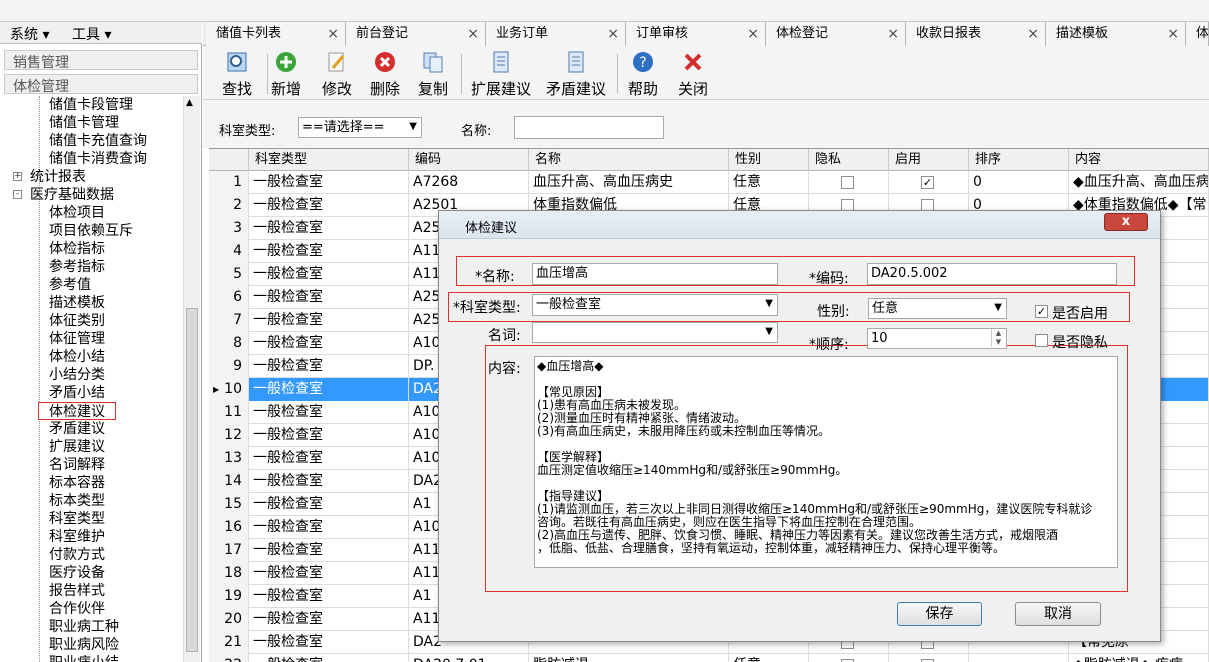 This screenshot has width=1209, height=662. Describe the element at coordinates (849, 160) in the screenshot. I see `column-header: 隐私` at that location.